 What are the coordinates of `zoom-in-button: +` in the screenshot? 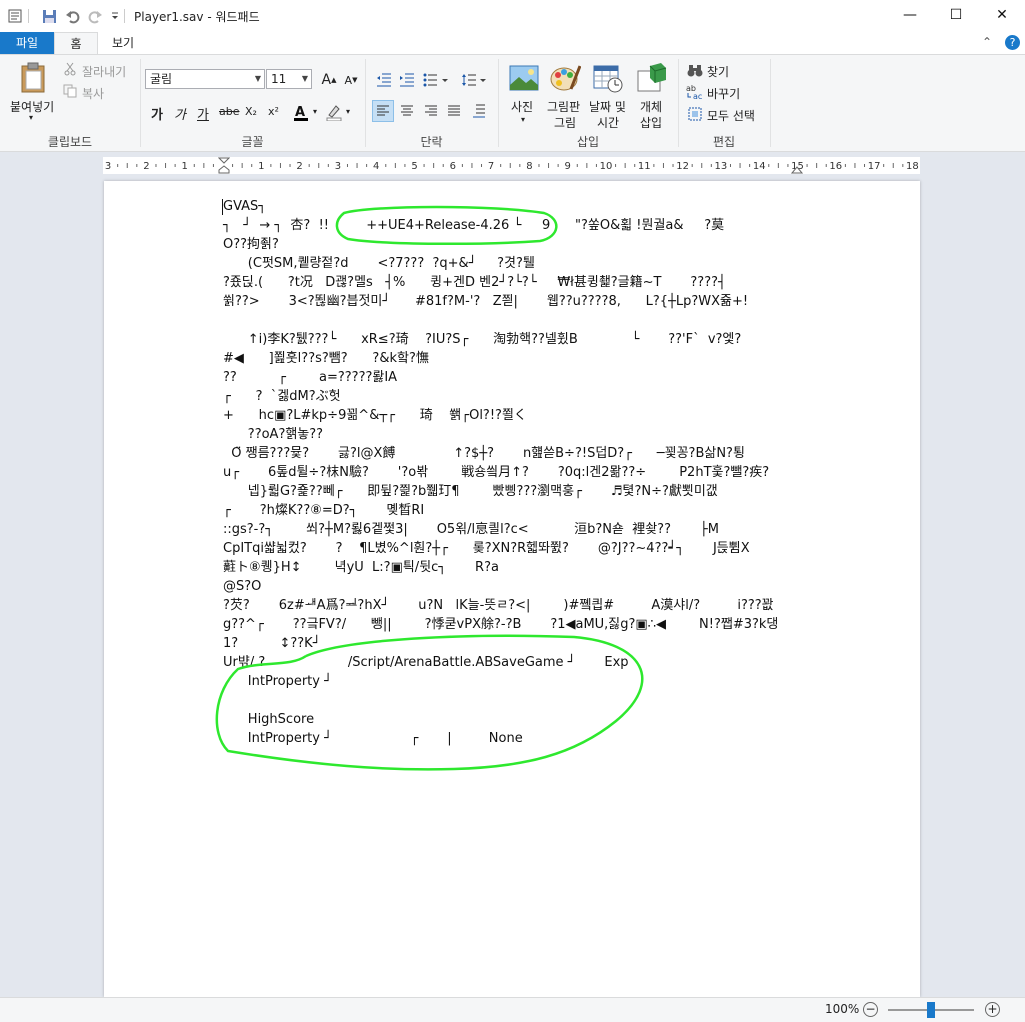 It's located at (992, 1009).